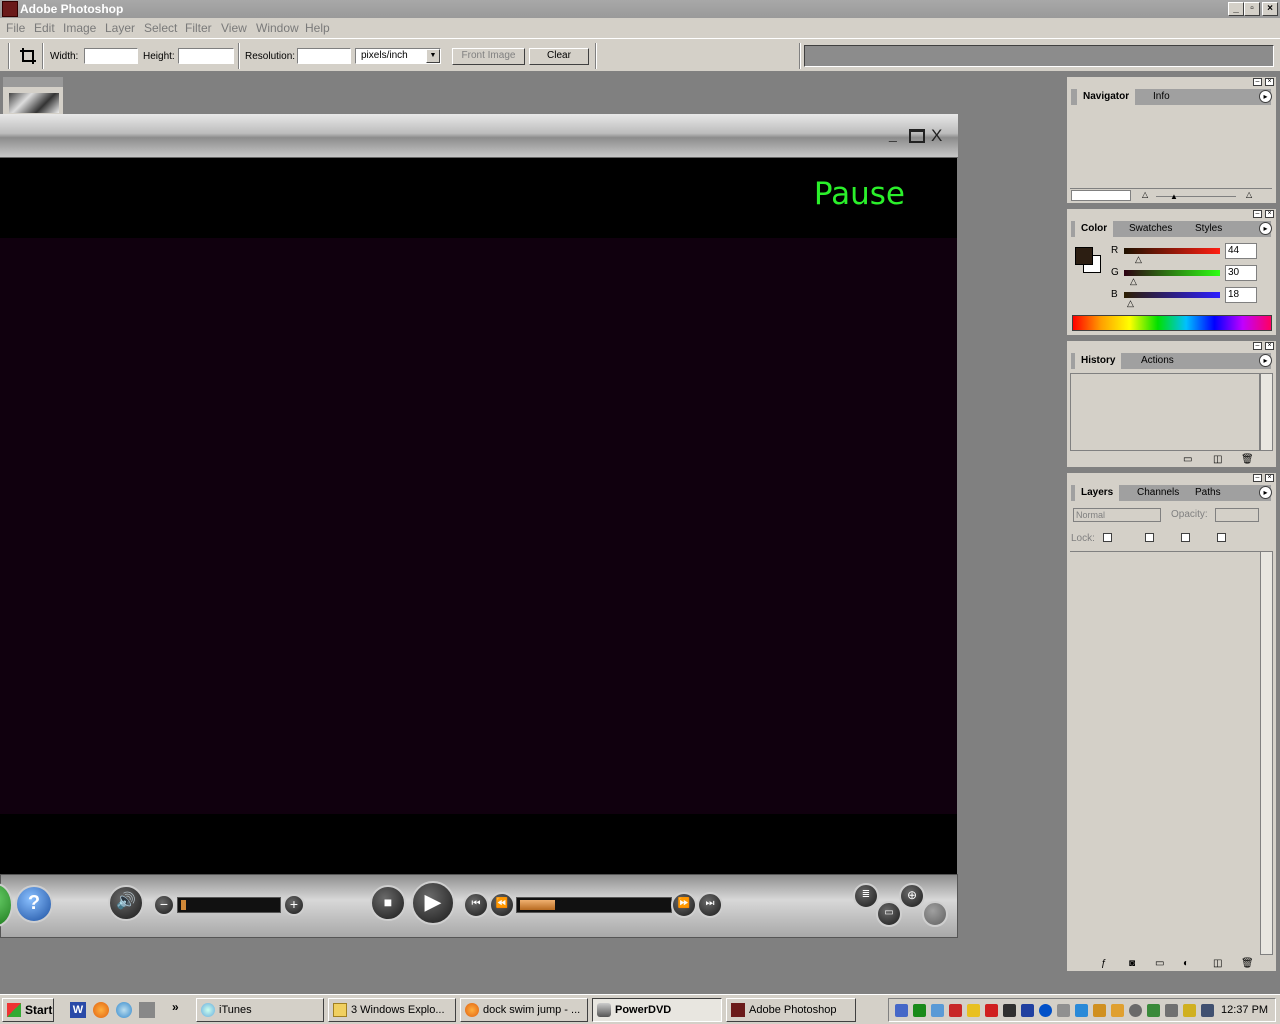 The width and height of the screenshot is (1280, 1024). Describe the element at coordinates (537, 905) in the screenshot. I see `seek-slider-thumb` at that location.